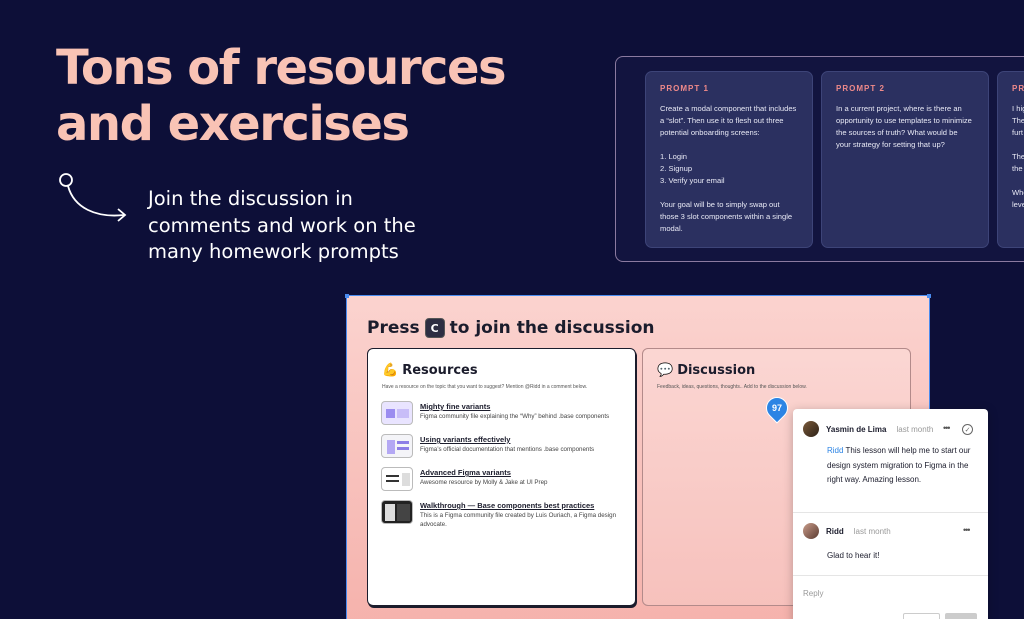 This screenshot has width=1024, height=619. Describe the element at coordinates (967, 429) in the screenshot. I see `resolve-check-icon: ✓` at that location.